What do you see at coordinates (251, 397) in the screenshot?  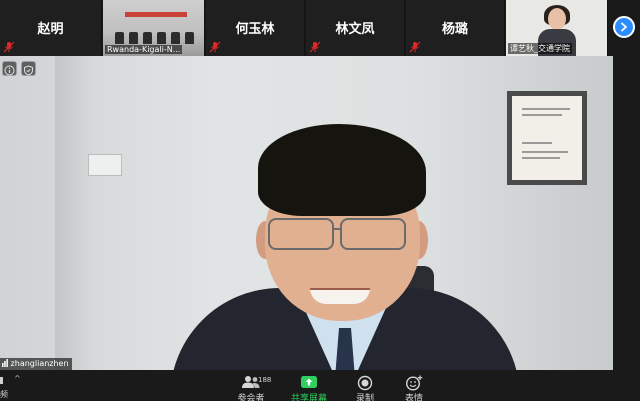 I see `participants-label: 参会者` at bounding box center [251, 397].